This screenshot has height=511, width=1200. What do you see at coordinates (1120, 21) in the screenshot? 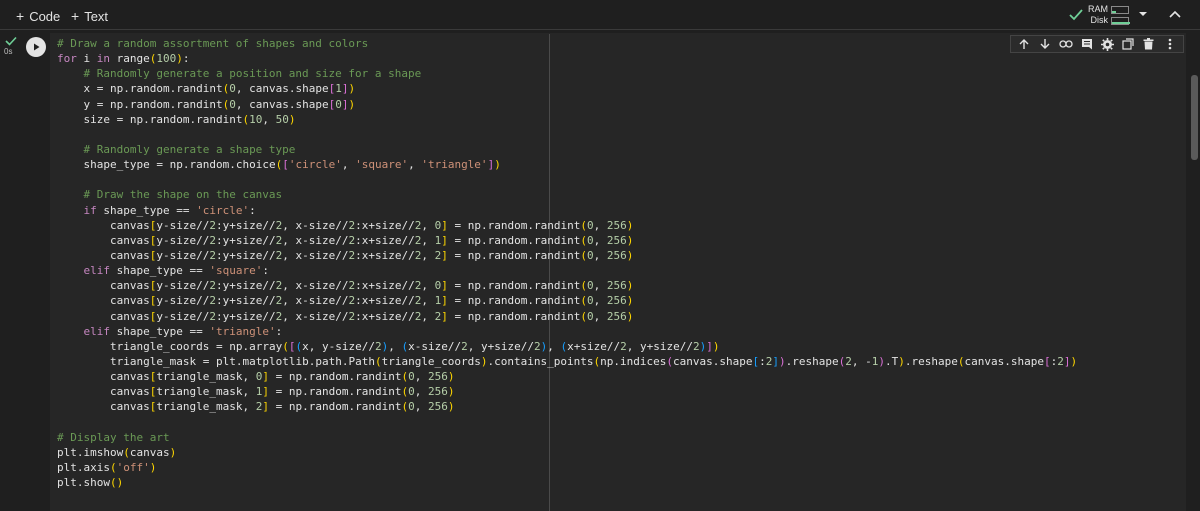
I see `disk-bar` at bounding box center [1120, 21].